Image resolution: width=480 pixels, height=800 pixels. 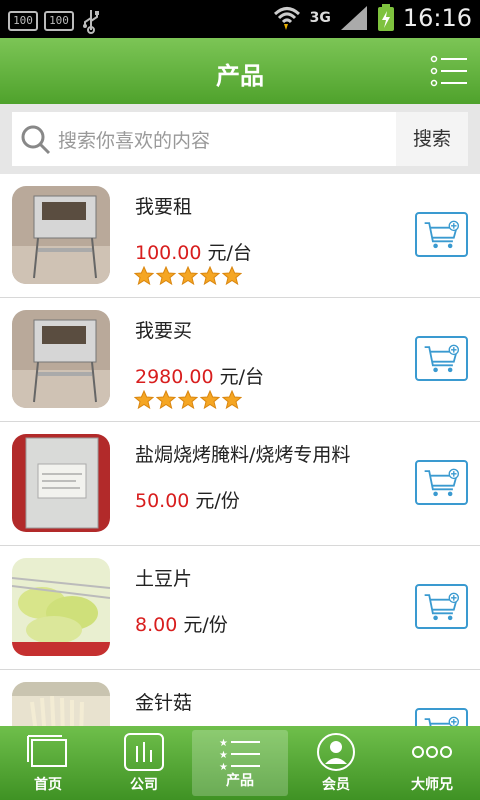 What do you see at coordinates (243, 455) in the screenshot?
I see `product-name: 盐焗烧烤腌料/烧烤专用料` at bounding box center [243, 455].